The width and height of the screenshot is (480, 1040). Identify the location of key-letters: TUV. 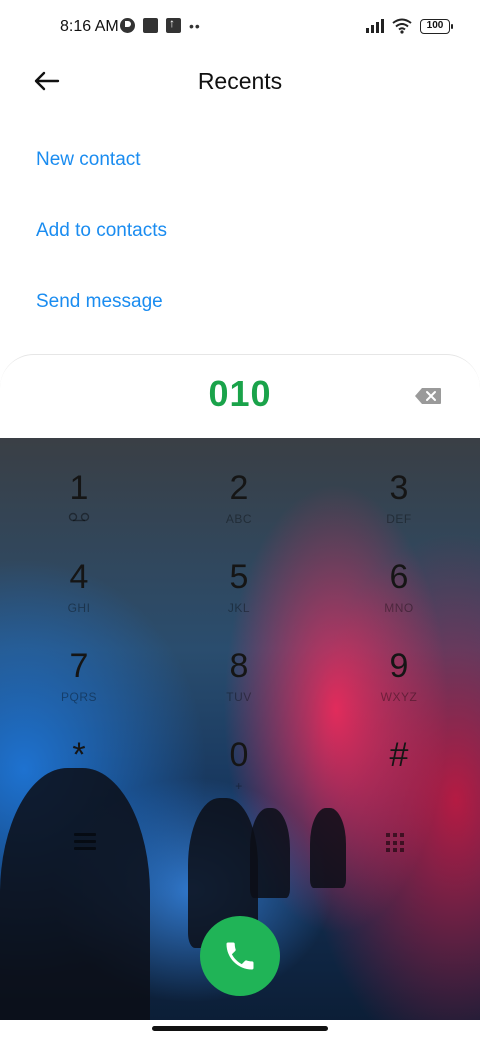
(239, 697).